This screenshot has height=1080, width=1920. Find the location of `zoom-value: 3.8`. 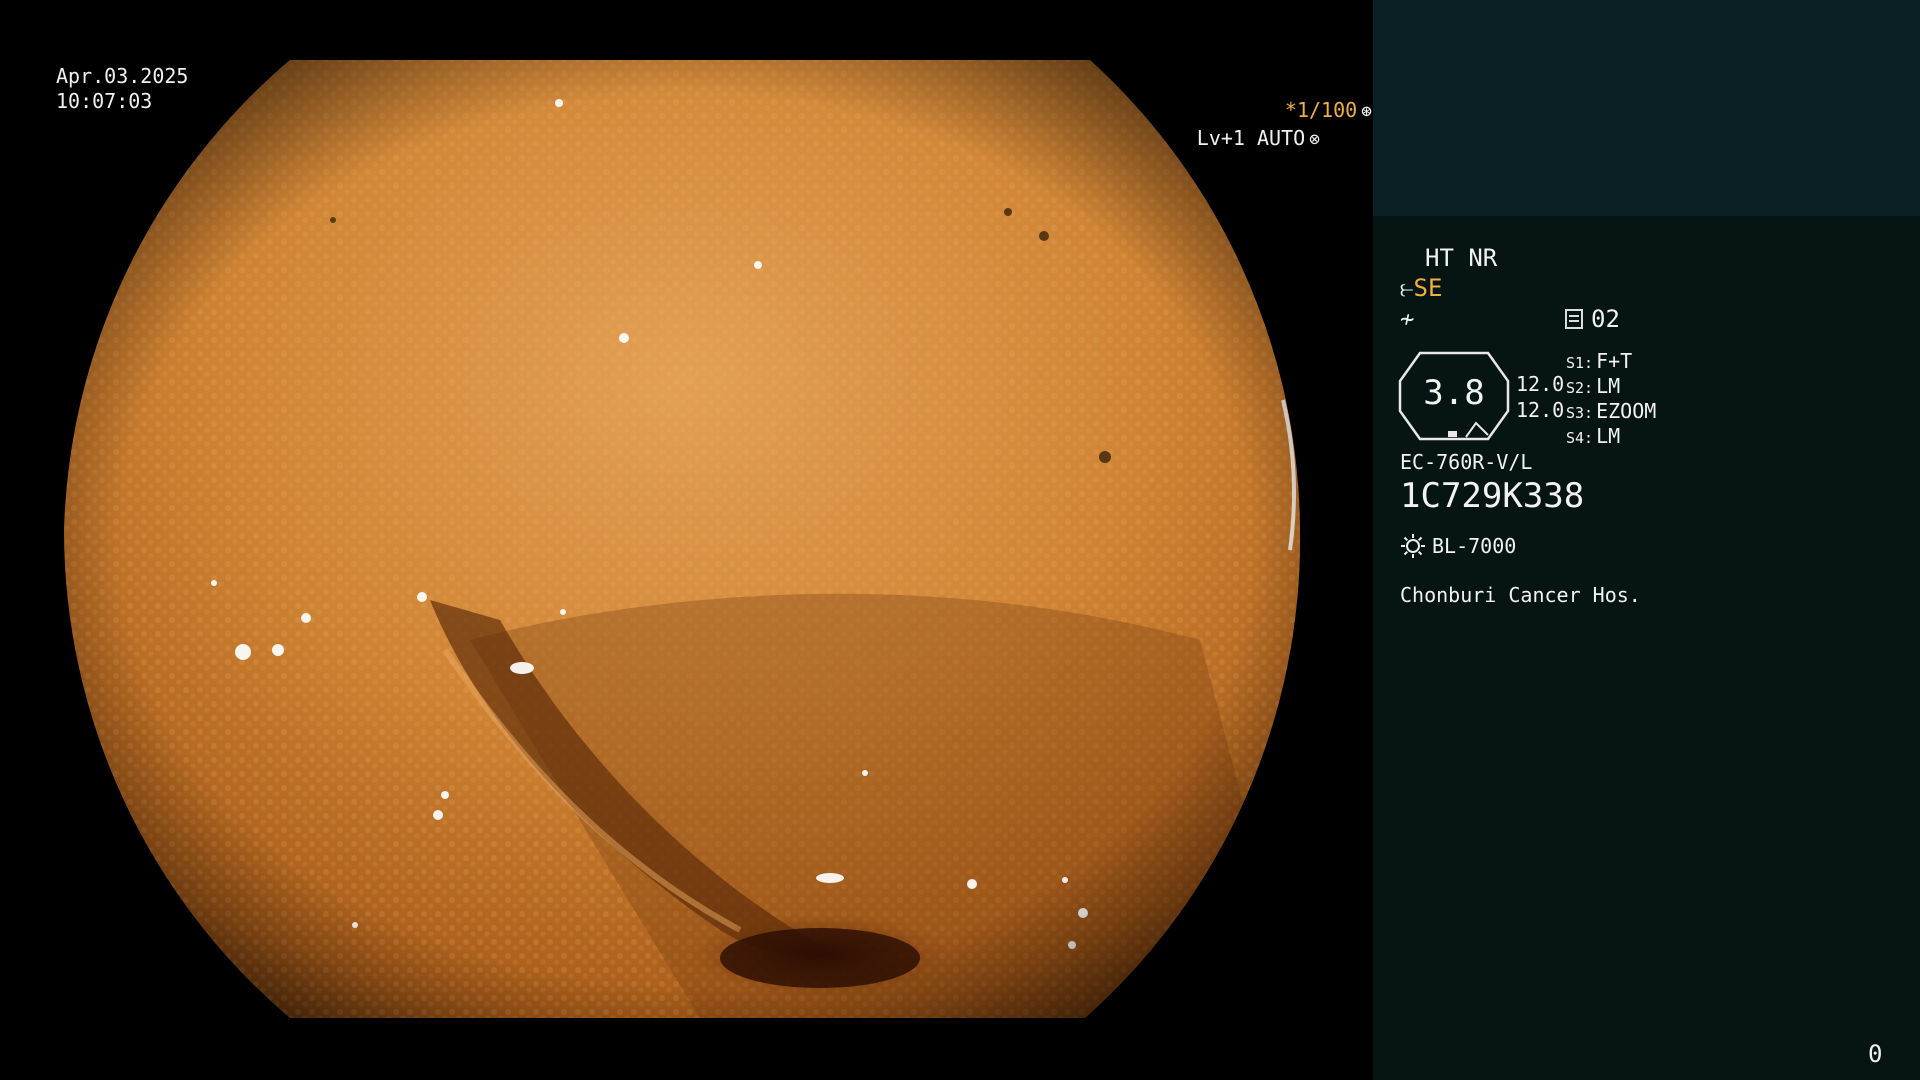

zoom-value: 3.8 is located at coordinates (1454, 393).